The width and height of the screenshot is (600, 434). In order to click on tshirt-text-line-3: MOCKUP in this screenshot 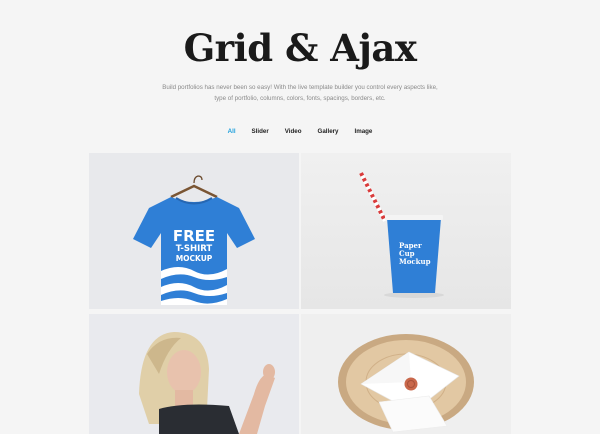, I will do `click(194, 258)`.